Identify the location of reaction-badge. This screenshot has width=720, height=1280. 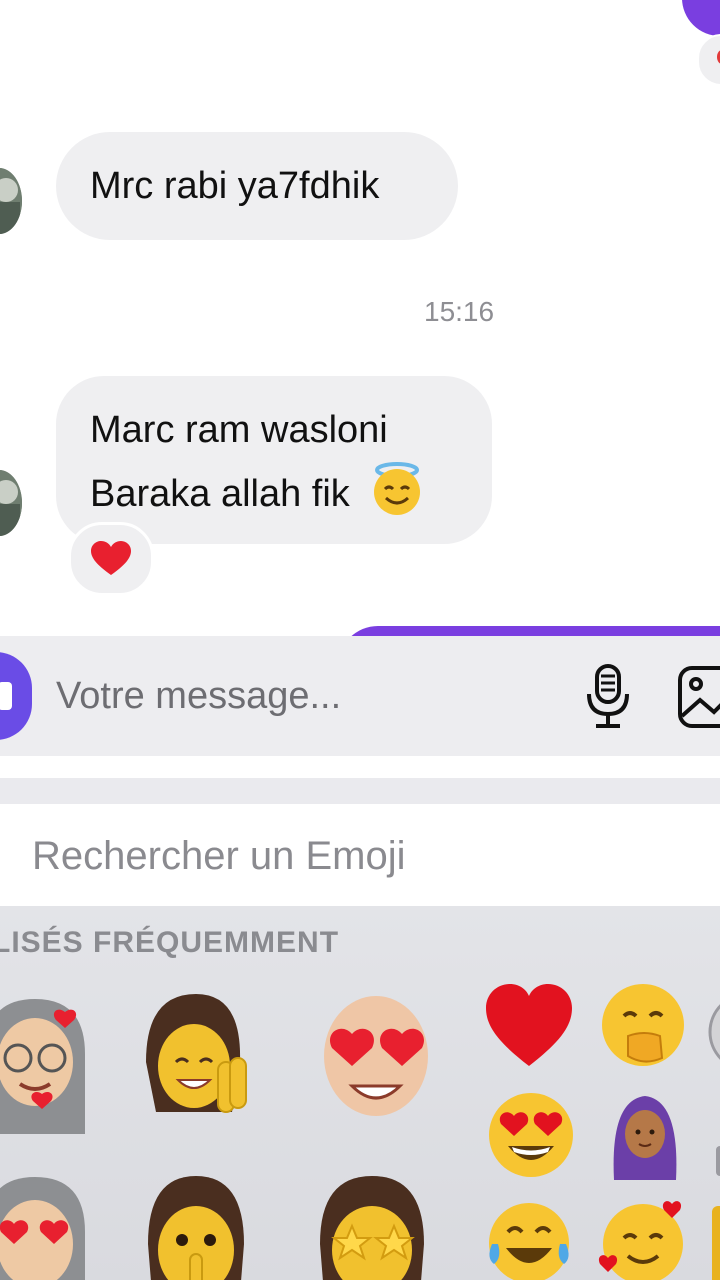
(708, 60).